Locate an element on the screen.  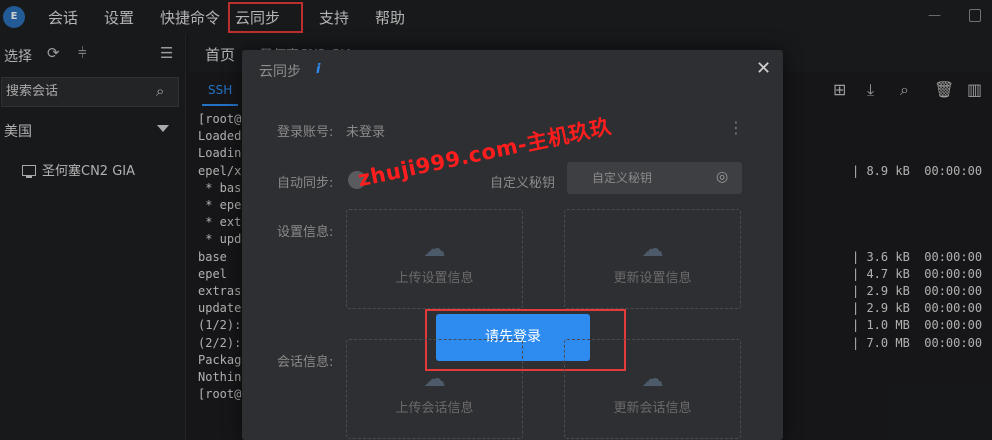
update-sessions-card: ☁ 更新会话信息 is located at coordinates (652, 389).